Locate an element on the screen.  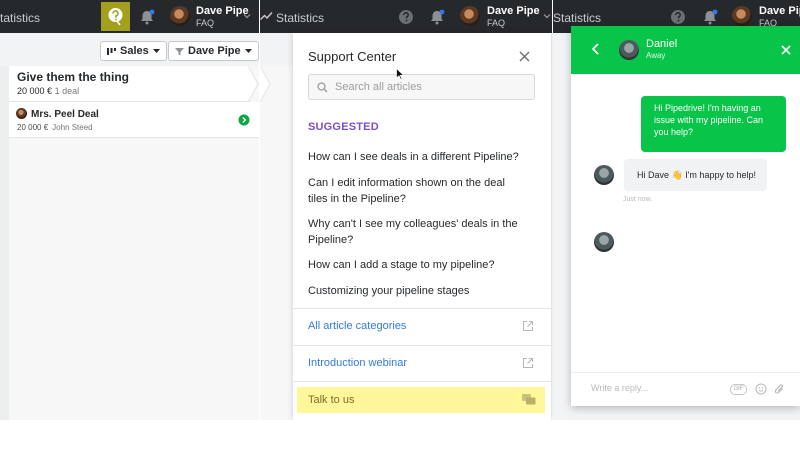
message-timestamp: Just now. is located at coordinates (638, 199).